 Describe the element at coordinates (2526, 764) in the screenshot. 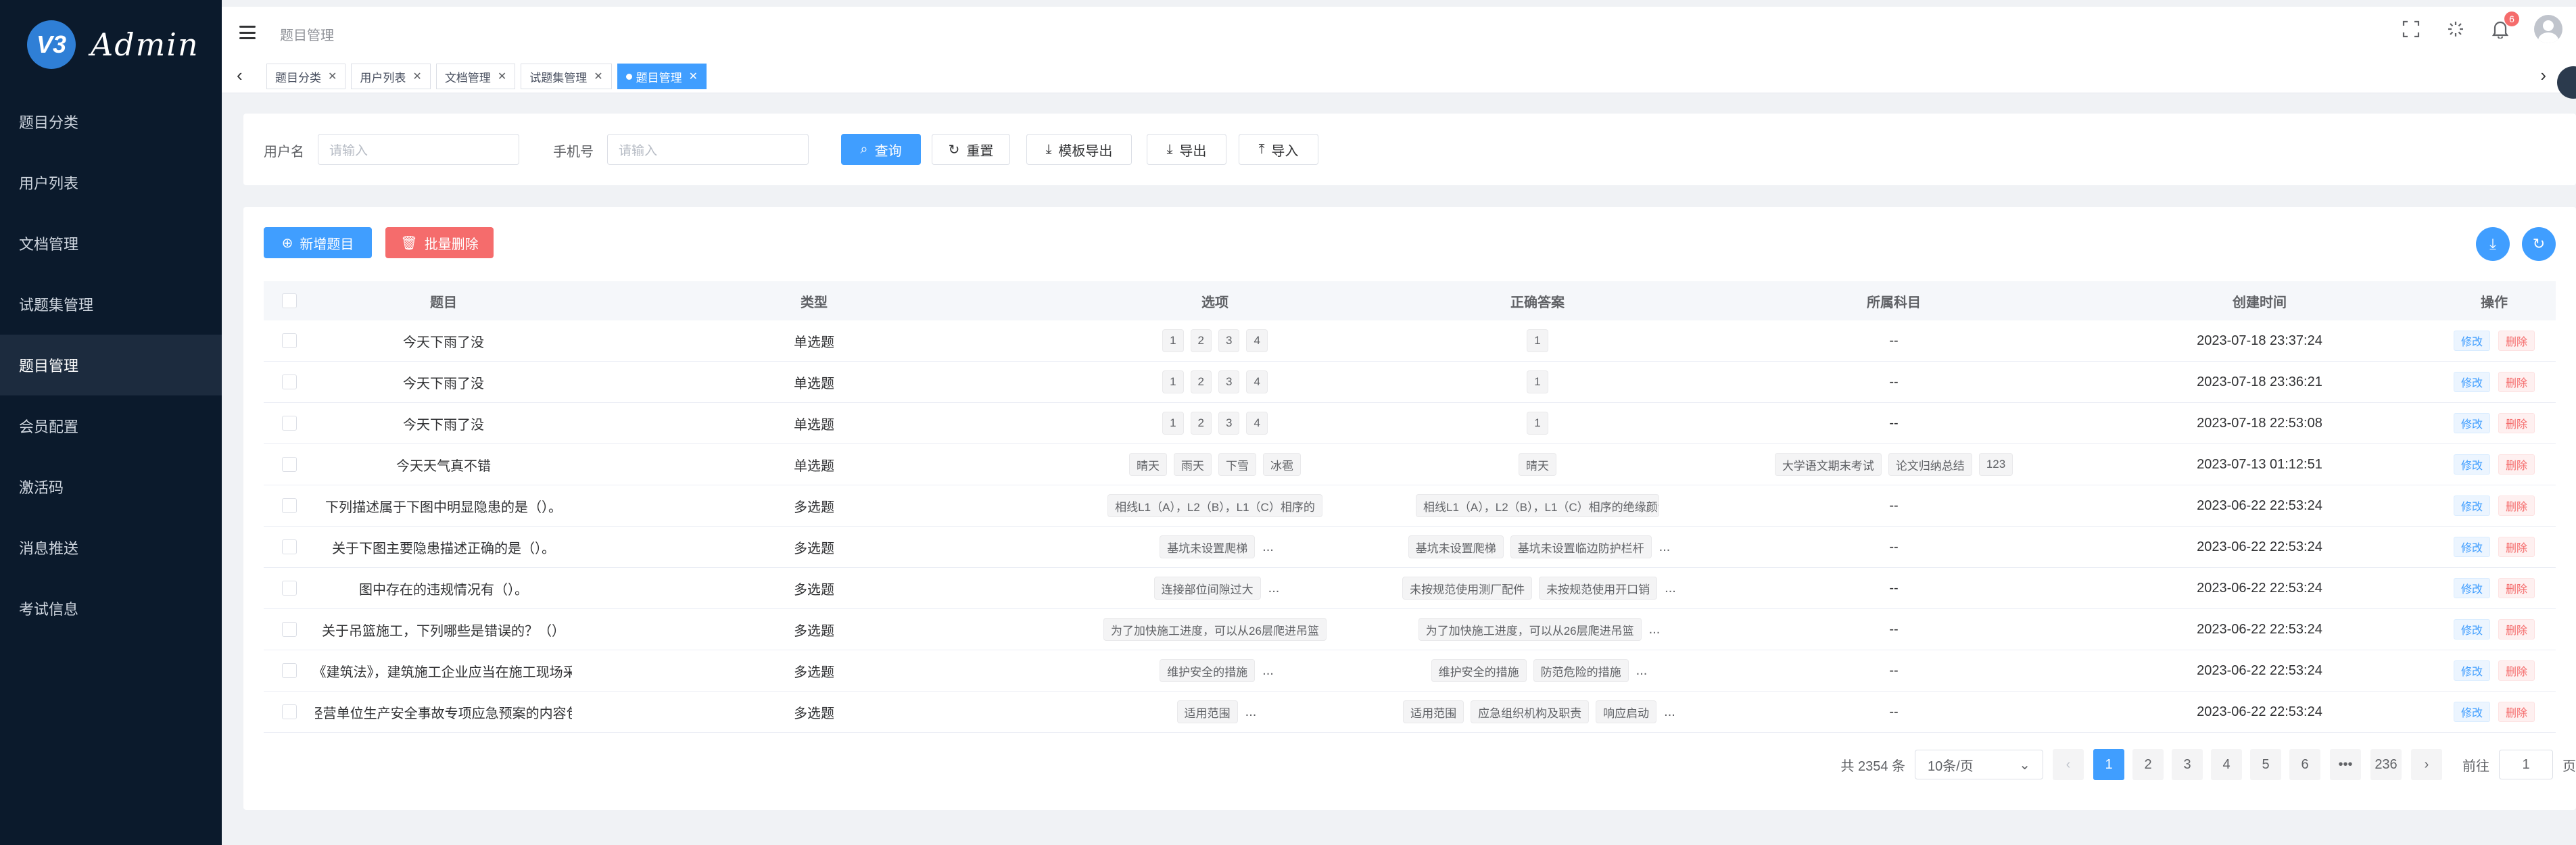

I see `goto-page-input: 1` at that location.